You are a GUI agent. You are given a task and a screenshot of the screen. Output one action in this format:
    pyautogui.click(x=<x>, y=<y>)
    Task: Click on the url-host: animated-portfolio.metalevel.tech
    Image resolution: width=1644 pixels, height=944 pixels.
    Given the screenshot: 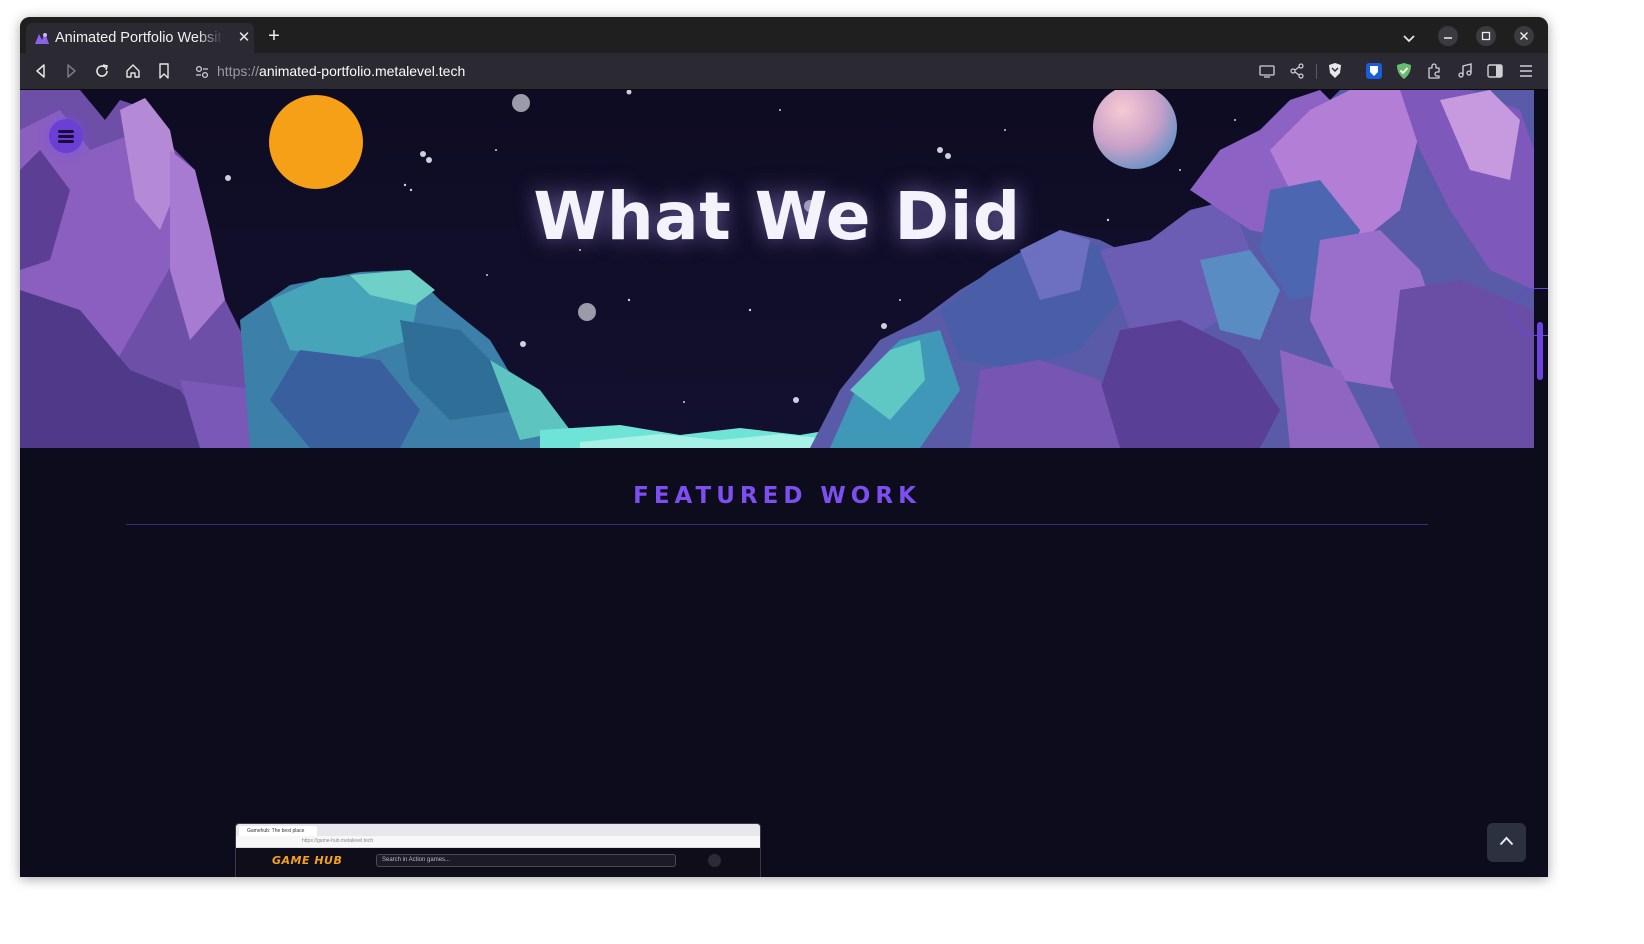 What is the action you would take?
    pyautogui.click(x=362, y=71)
    